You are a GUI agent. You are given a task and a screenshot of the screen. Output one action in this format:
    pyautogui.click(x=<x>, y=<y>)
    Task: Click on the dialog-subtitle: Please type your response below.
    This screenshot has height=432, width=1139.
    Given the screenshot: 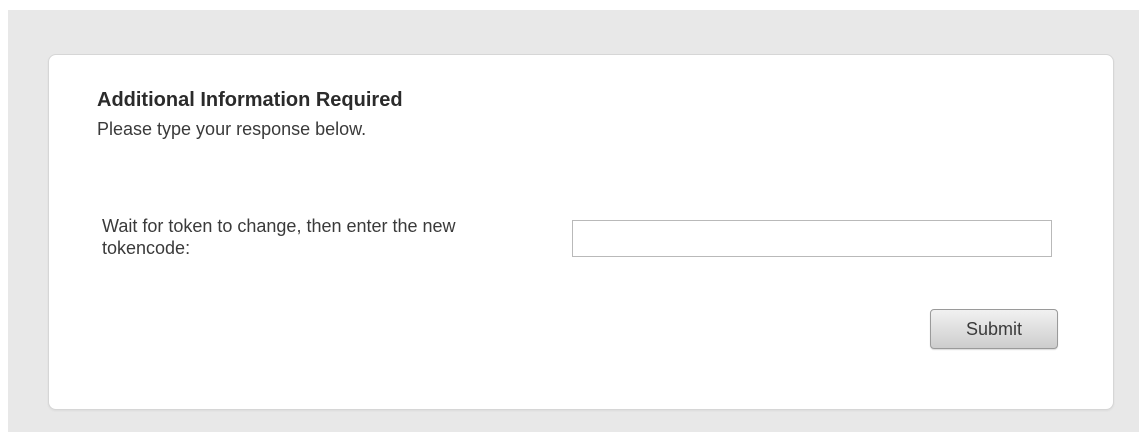 What is the action you would take?
    pyautogui.click(x=232, y=129)
    